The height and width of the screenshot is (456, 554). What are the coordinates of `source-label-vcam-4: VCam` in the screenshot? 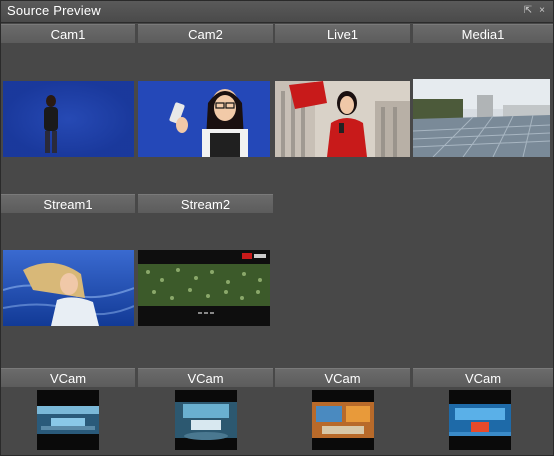 It's located at (483, 377).